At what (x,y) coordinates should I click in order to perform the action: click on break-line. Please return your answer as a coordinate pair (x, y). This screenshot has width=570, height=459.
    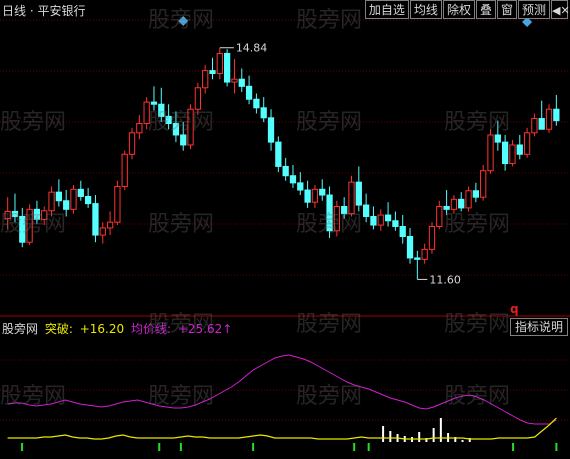
    Looking at the image, I should click on (282, 428).